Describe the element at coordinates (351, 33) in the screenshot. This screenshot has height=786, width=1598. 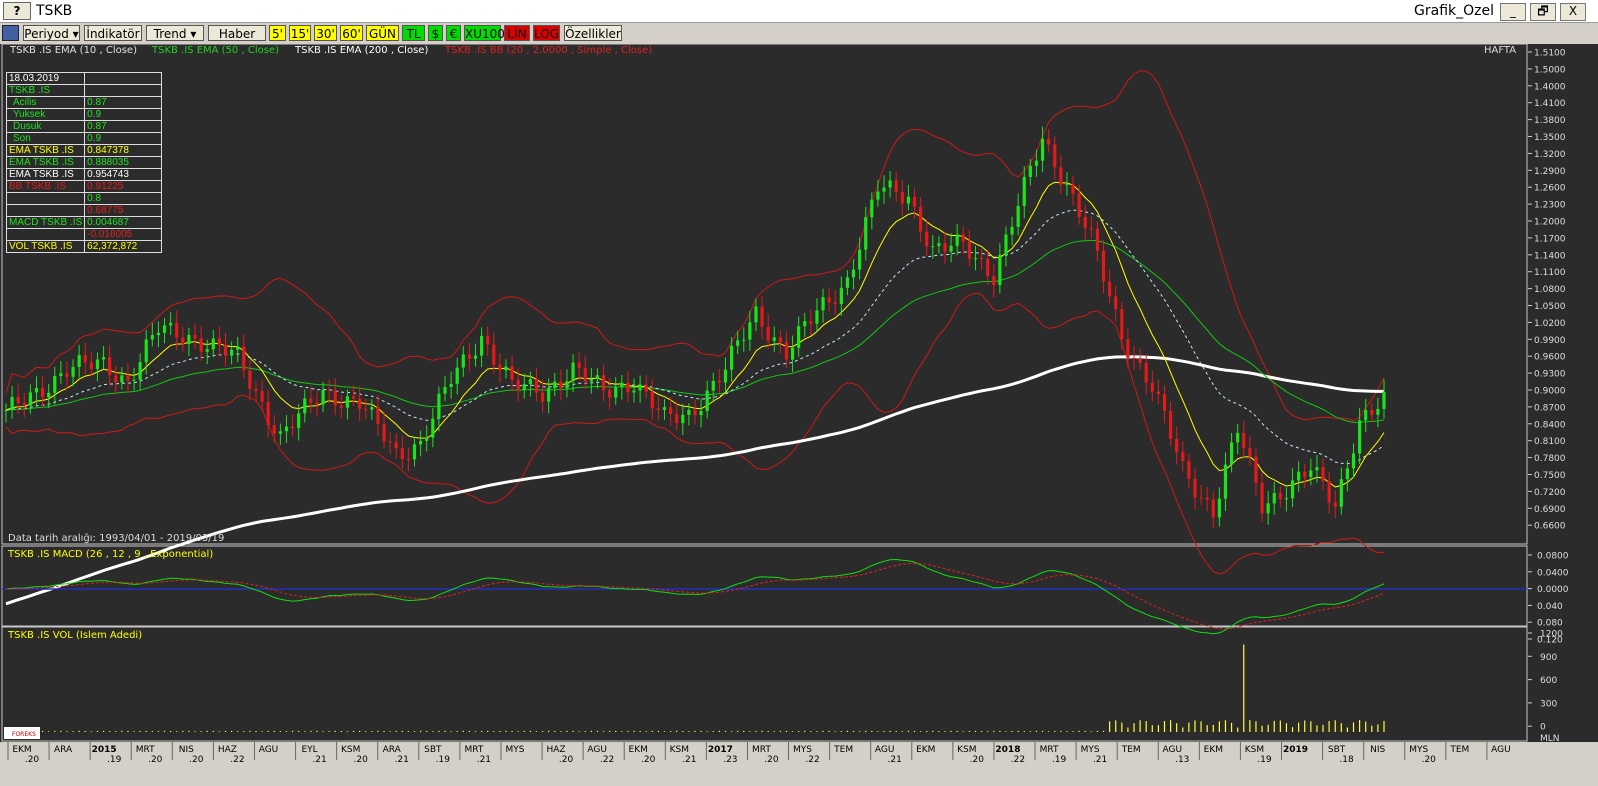
I see `interval-60-button: 60'` at that location.